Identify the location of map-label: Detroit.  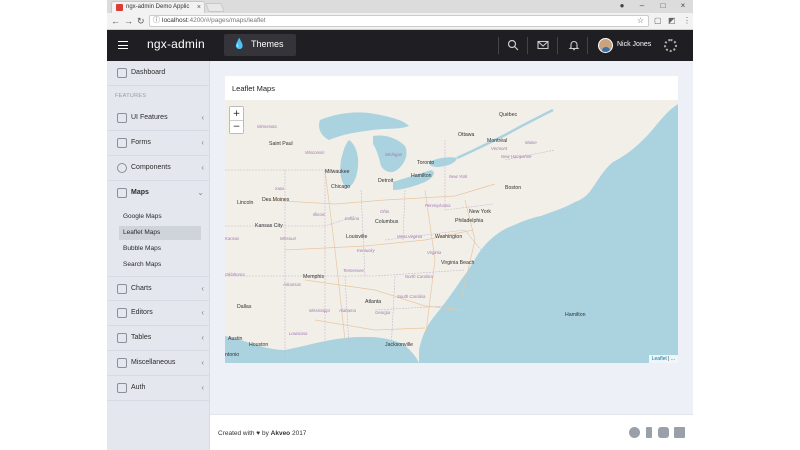
(386, 181).